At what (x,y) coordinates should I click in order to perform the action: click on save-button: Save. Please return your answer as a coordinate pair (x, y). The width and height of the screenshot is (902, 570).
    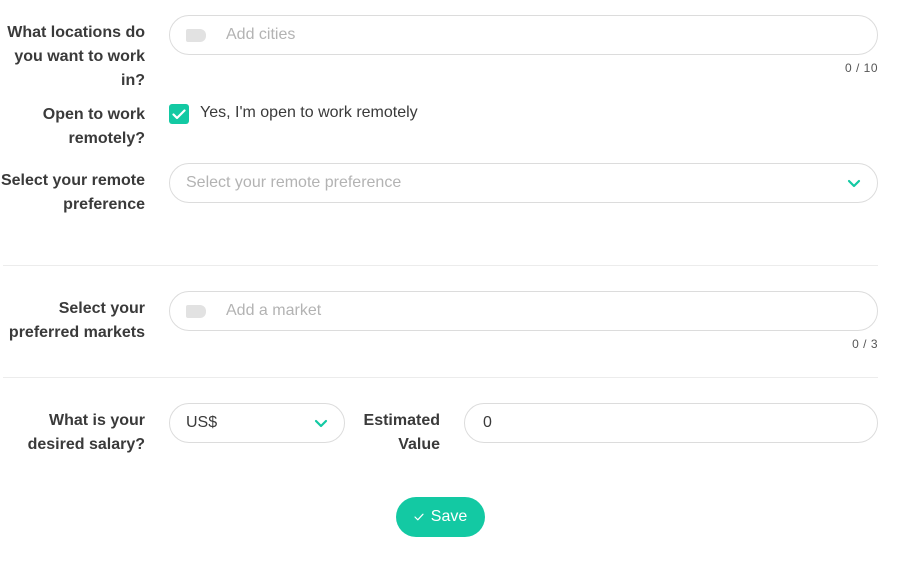
    Looking at the image, I should click on (440, 517).